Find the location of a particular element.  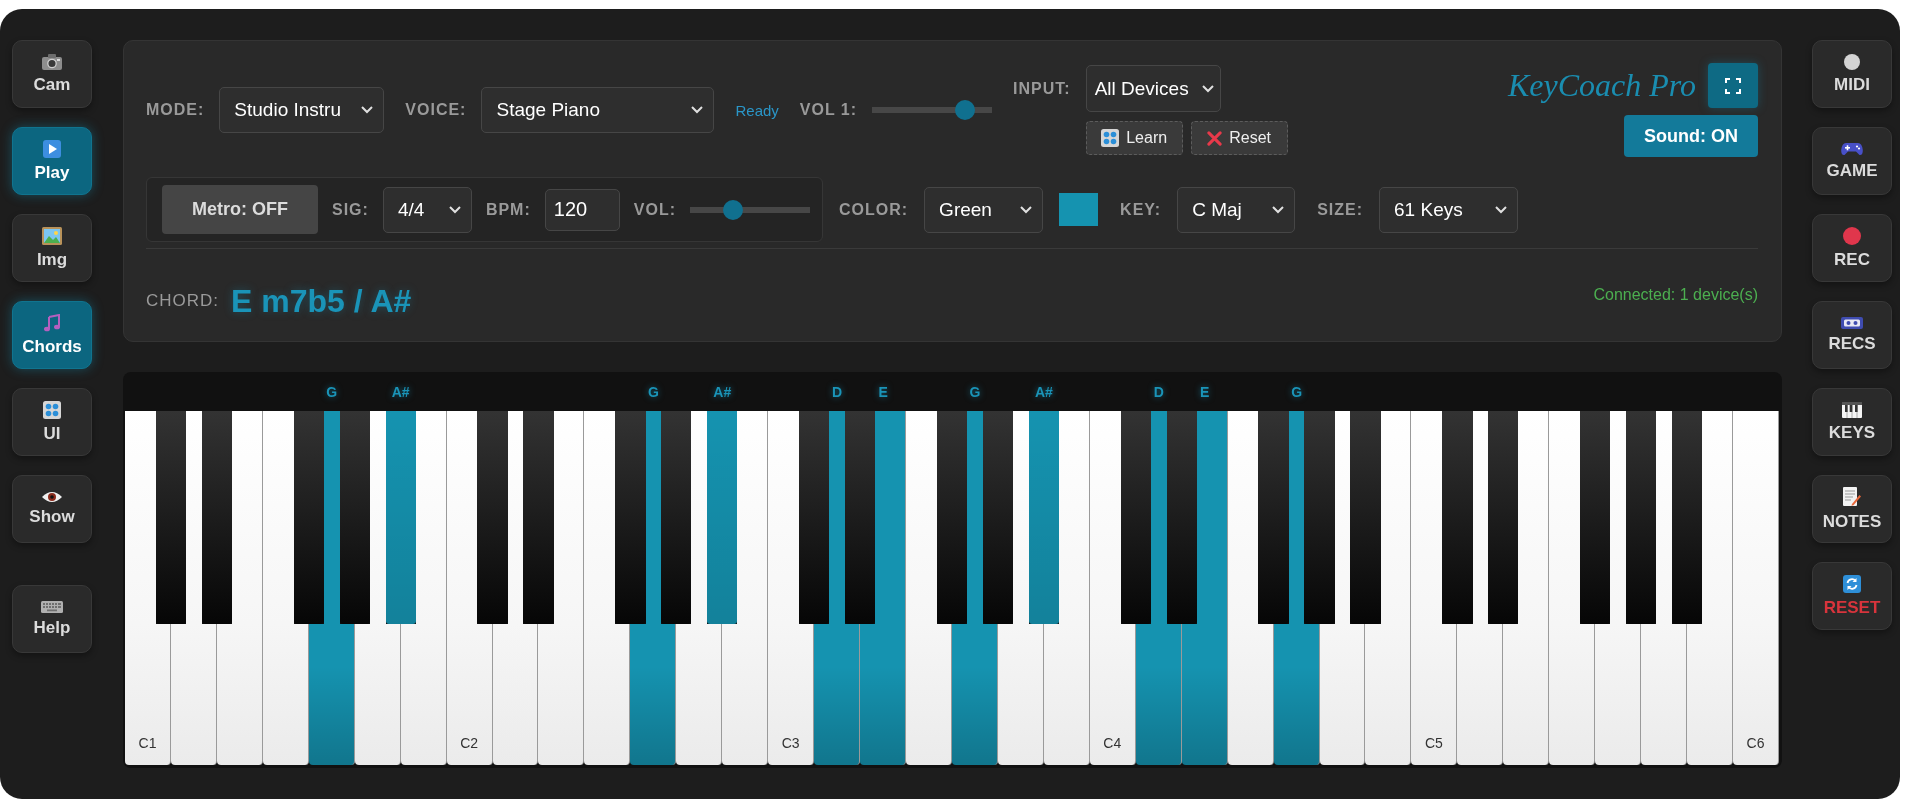

note-label: G is located at coordinates (1296, 391).